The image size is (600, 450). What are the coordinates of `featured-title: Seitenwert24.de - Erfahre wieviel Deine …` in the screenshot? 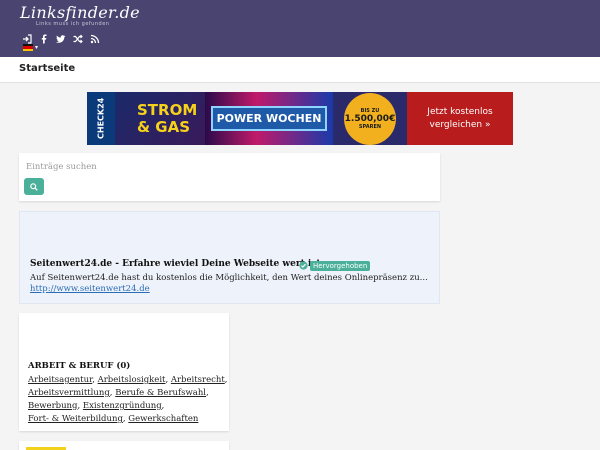 It's located at (177, 264).